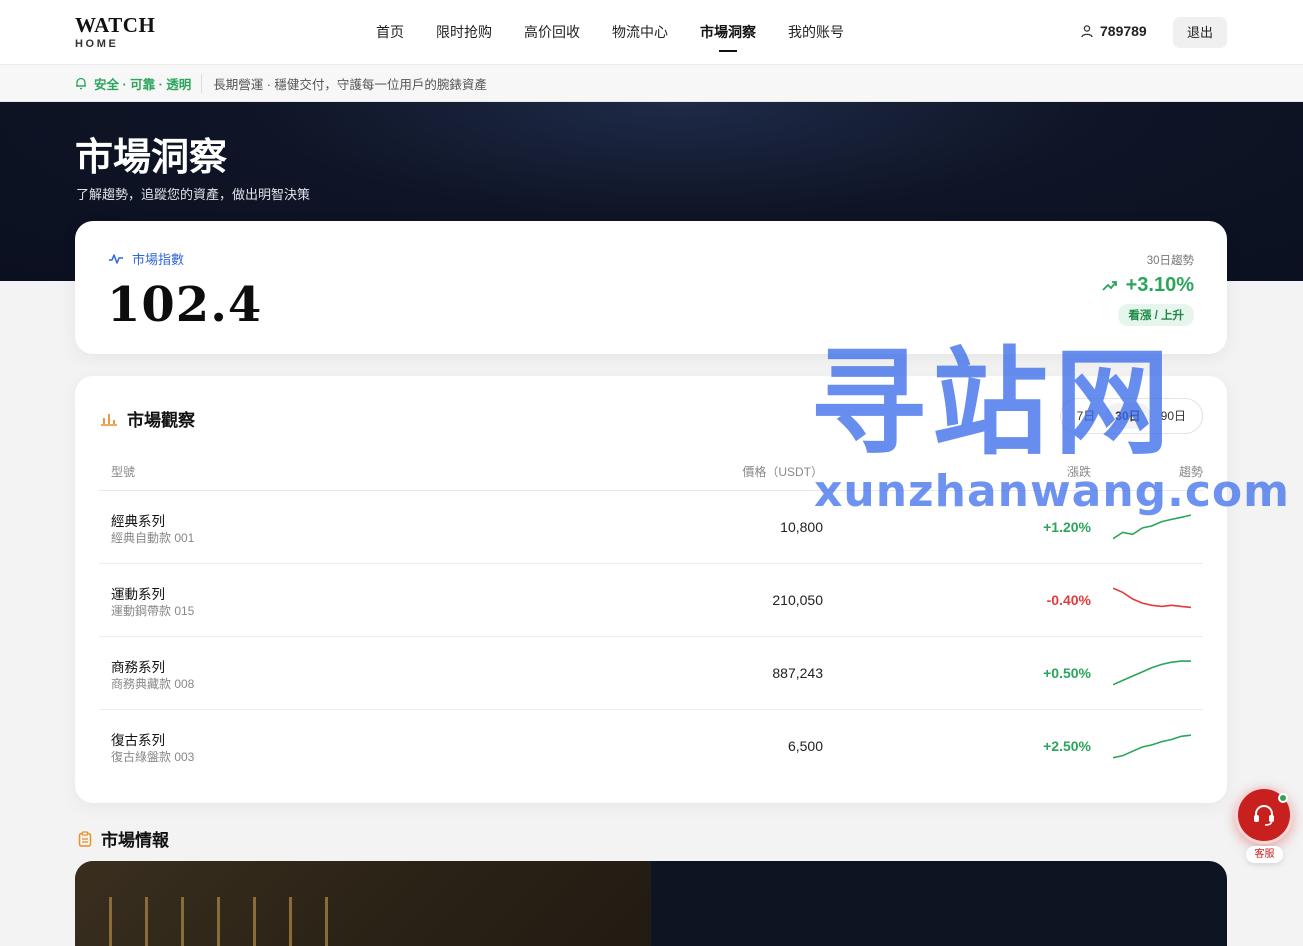 Image resolution: width=1303 pixels, height=946 pixels. I want to click on customer-service-button, so click(1264, 815).